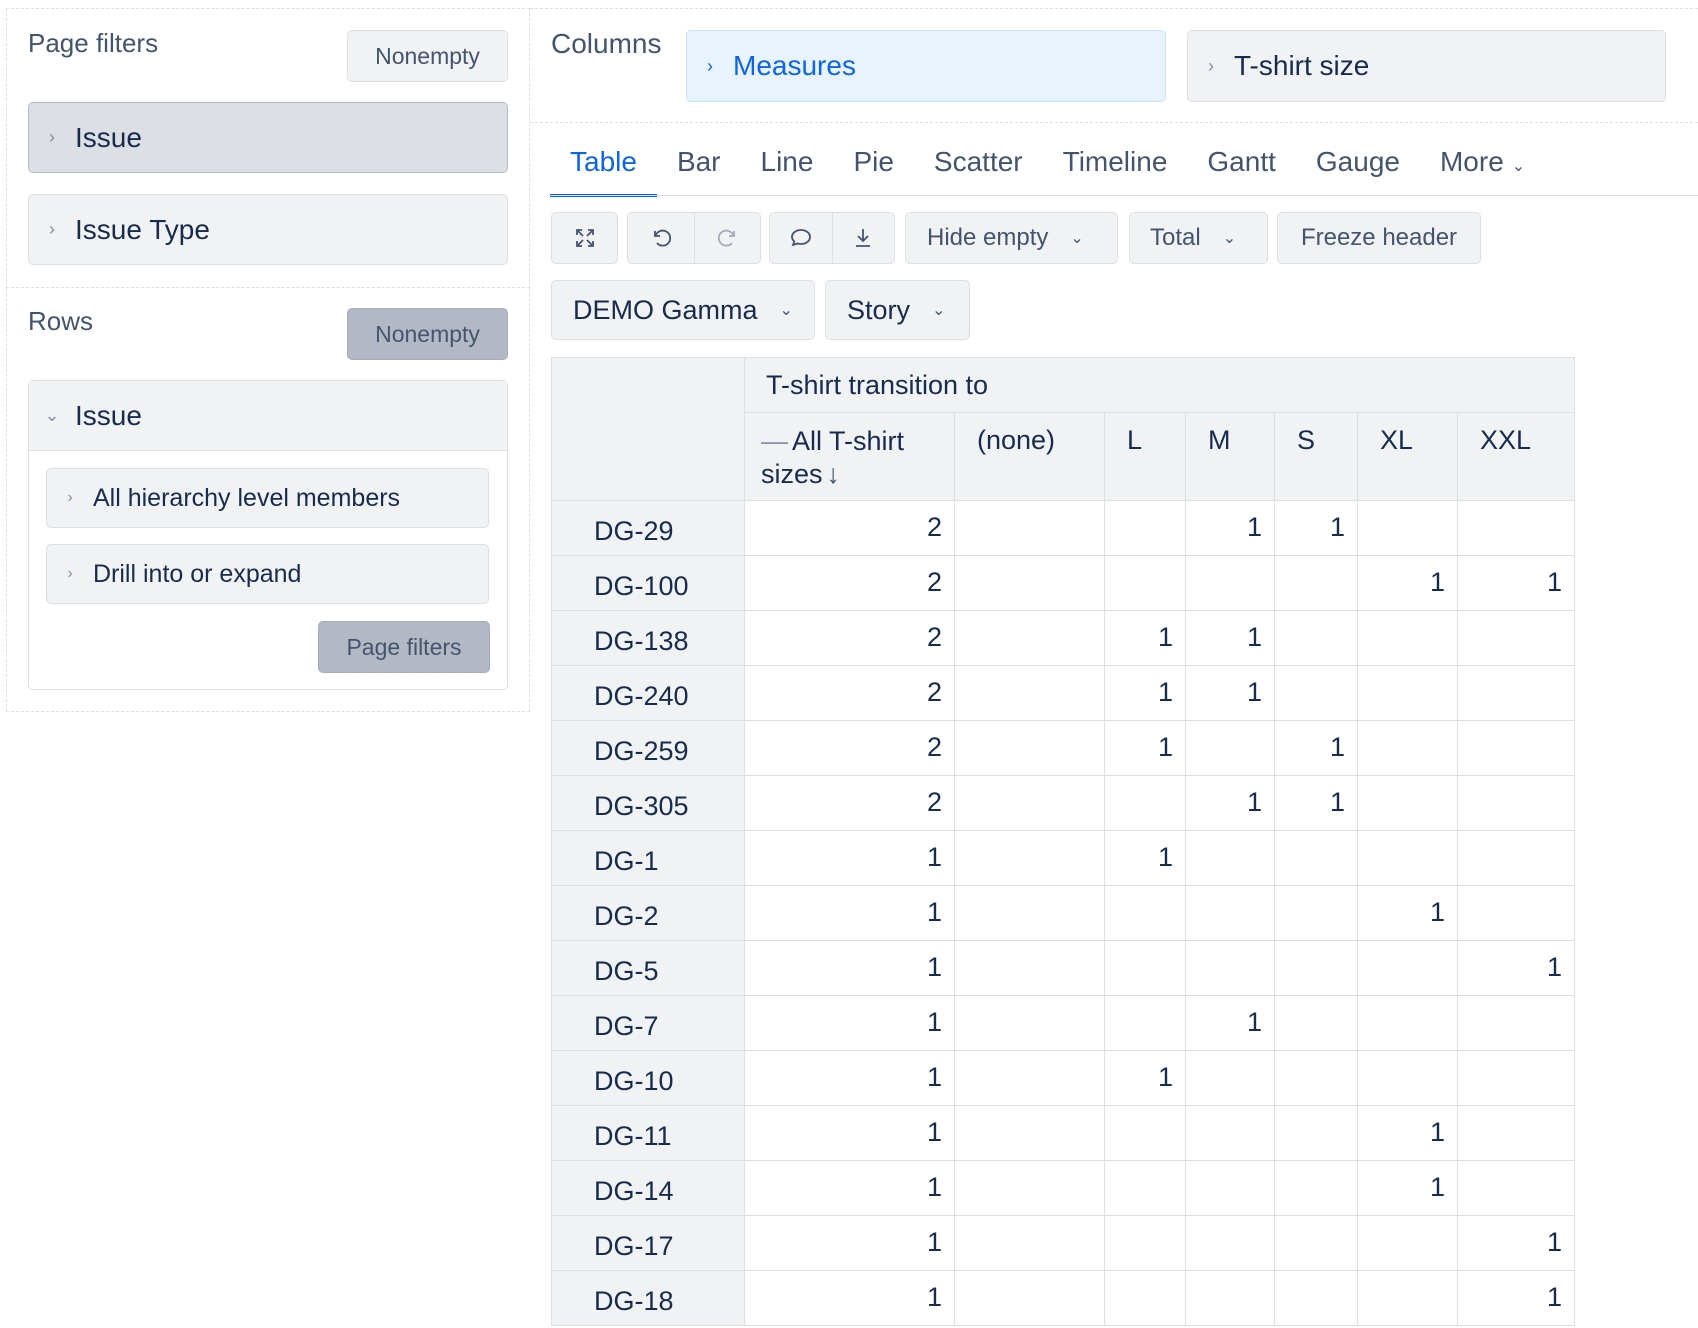 The image size is (1698, 1328). Describe the element at coordinates (978, 168) in the screenshot. I see `tab-scatter: Scatter` at that location.